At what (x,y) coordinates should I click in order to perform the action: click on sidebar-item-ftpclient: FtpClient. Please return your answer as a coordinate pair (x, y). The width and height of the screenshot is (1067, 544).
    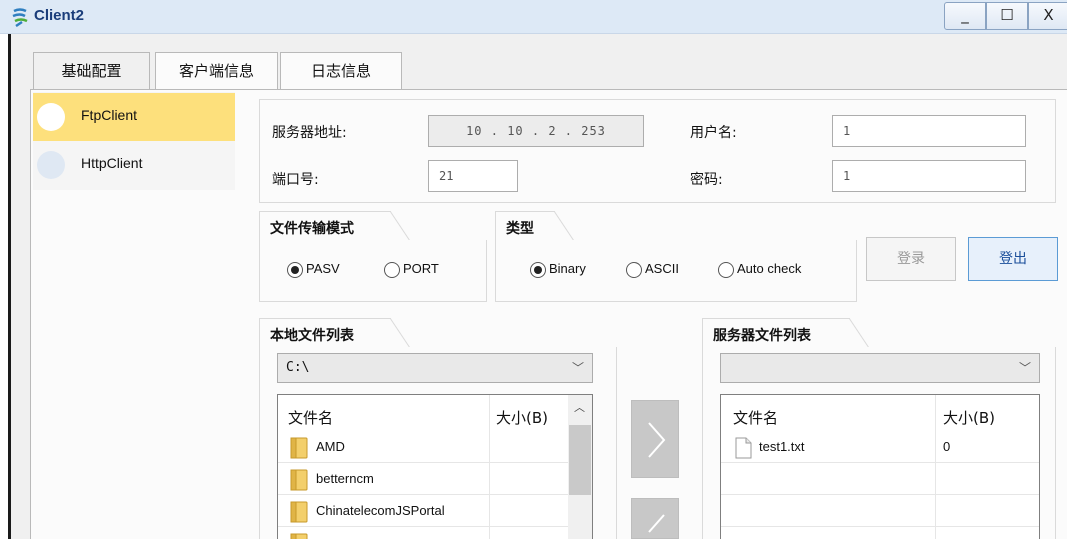
    Looking at the image, I should click on (134, 117).